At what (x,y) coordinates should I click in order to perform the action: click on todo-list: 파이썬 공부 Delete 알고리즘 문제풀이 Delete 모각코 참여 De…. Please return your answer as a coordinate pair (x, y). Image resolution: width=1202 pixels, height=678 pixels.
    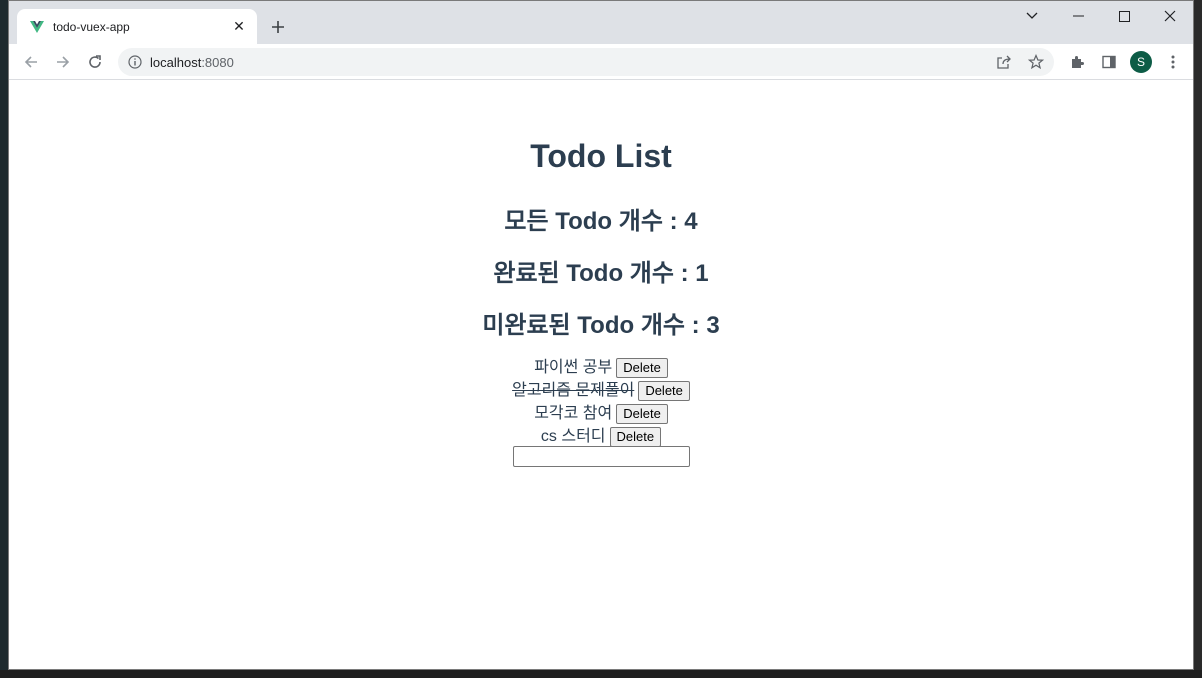
    Looking at the image, I should click on (601, 402).